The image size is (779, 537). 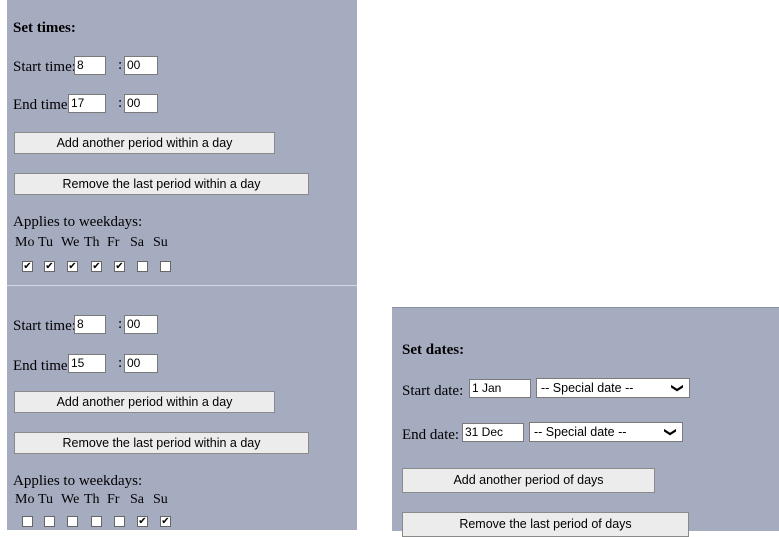 I want to click on period-divider, so click(x=182, y=285).